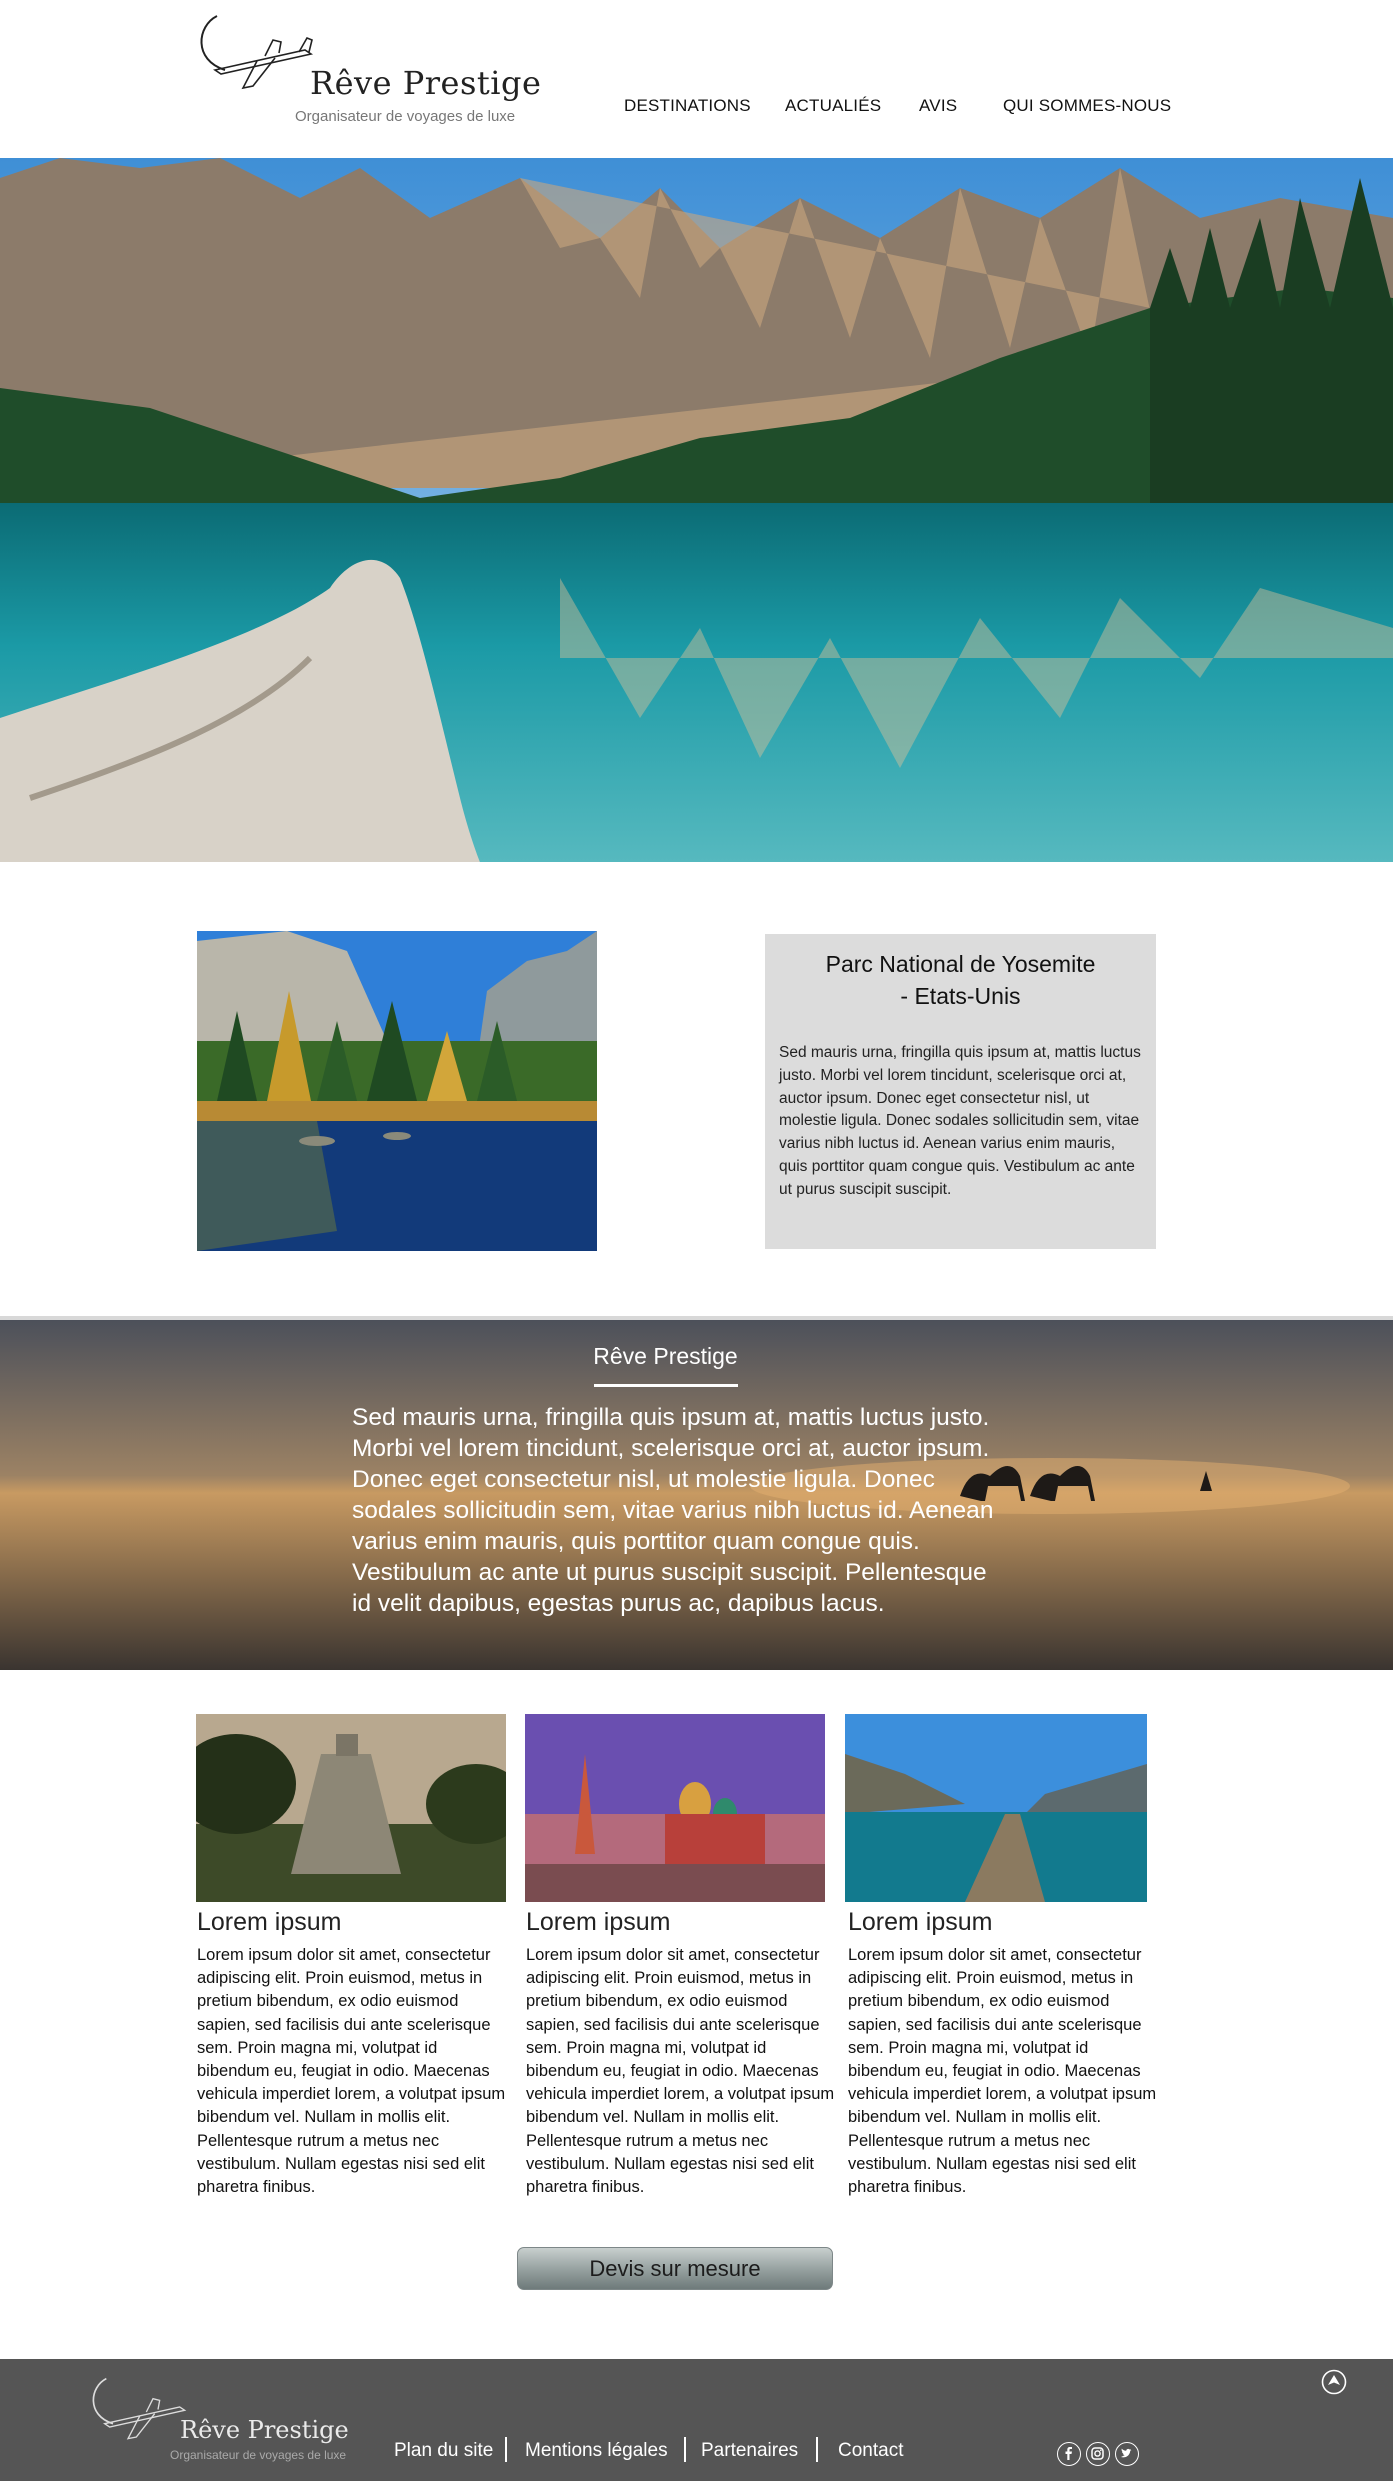  Describe the element at coordinates (960, 980) in the screenshot. I see `feature-title: Parc National de Yosemite - Etats-Unis` at that location.